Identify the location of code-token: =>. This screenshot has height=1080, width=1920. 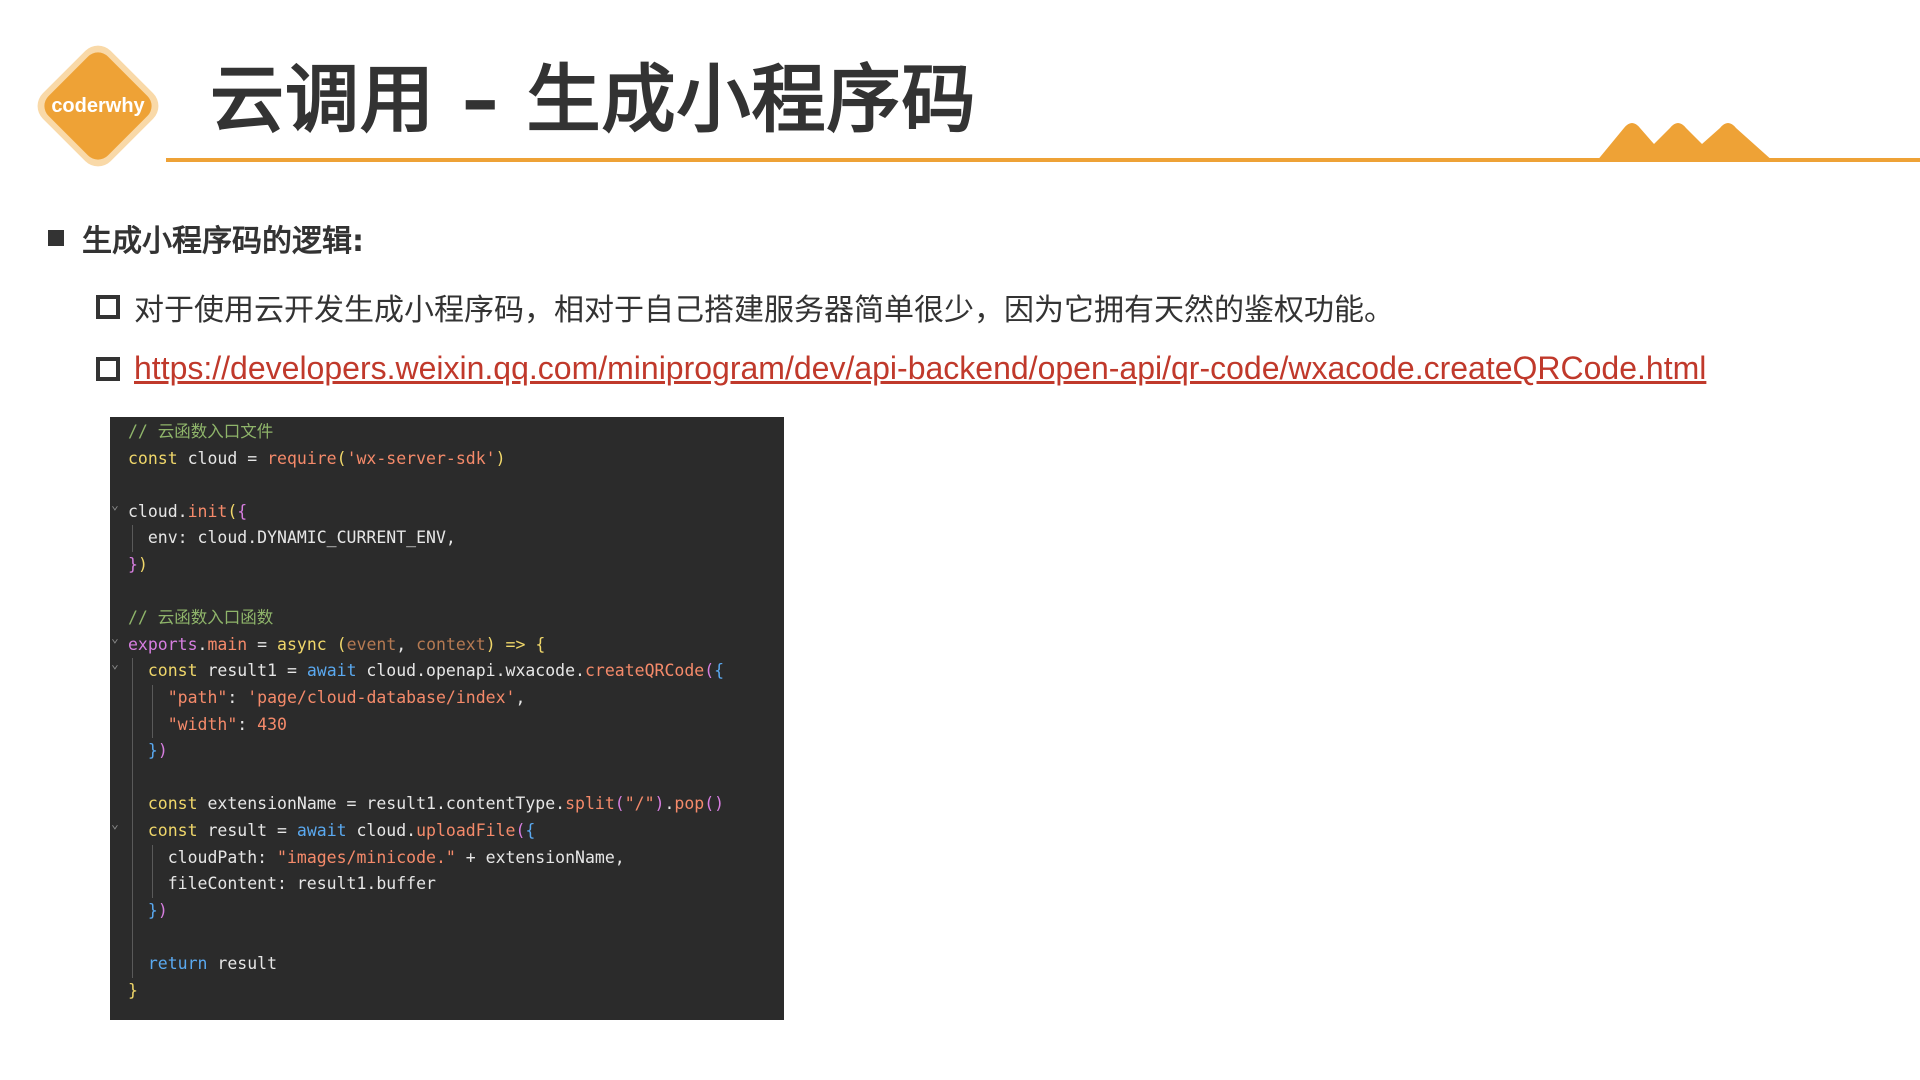
(515, 644).